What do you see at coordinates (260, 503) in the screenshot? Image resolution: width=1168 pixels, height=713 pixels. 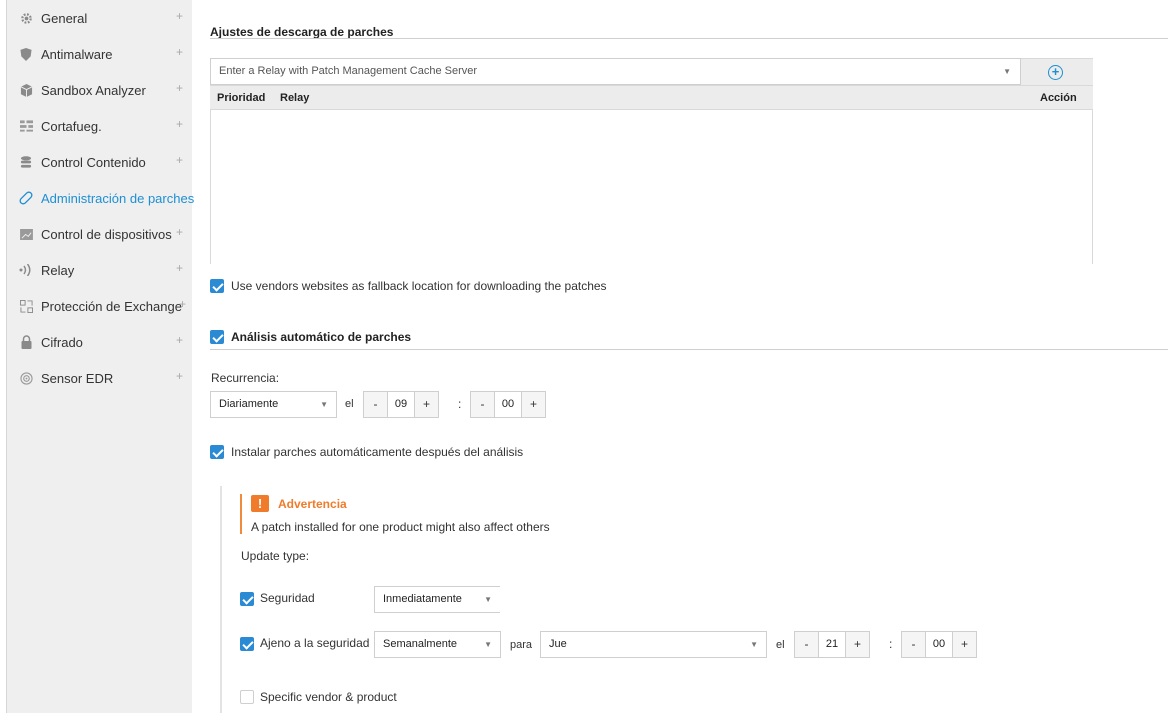 I see `warning-icon: !` at bounding box center [260, 503].